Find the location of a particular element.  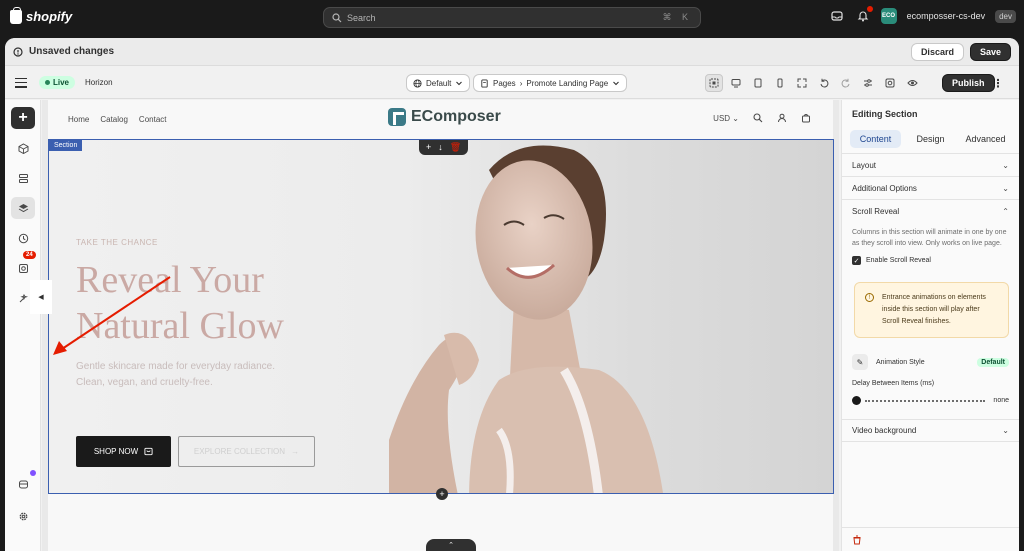

layers-icon is located at coordinates (23, 208).